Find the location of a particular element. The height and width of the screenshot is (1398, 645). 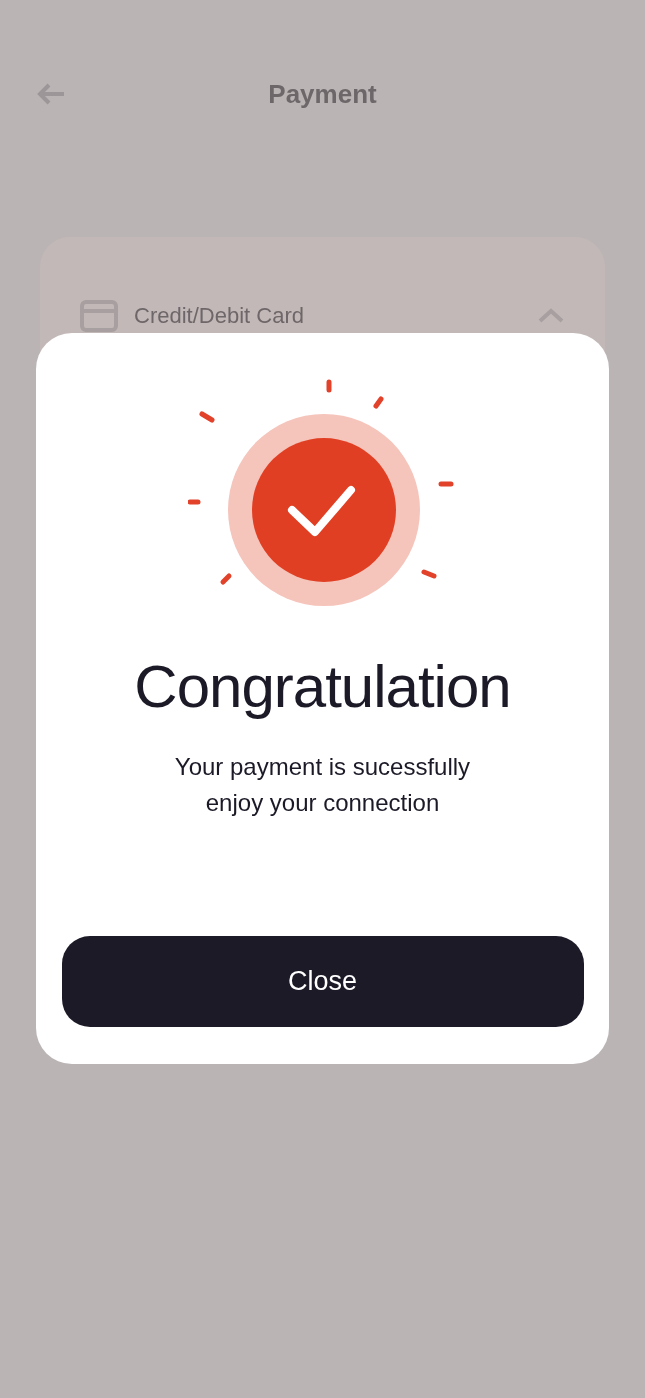

close-button: Close is located at coordinates (322, 981).